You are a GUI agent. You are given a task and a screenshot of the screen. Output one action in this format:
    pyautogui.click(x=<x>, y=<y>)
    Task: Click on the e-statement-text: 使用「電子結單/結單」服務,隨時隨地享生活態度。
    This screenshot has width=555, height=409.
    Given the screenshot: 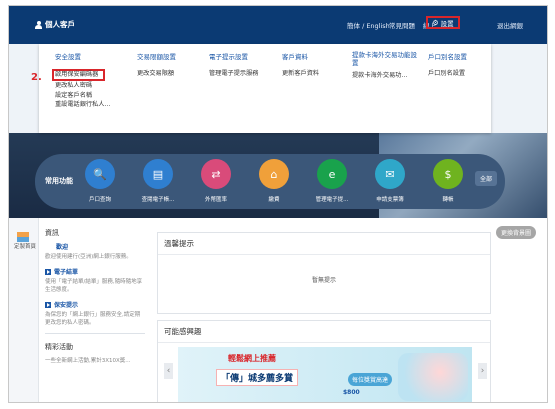 What is the action you would take?
    pyautogui.click(x=94, y=286)
    